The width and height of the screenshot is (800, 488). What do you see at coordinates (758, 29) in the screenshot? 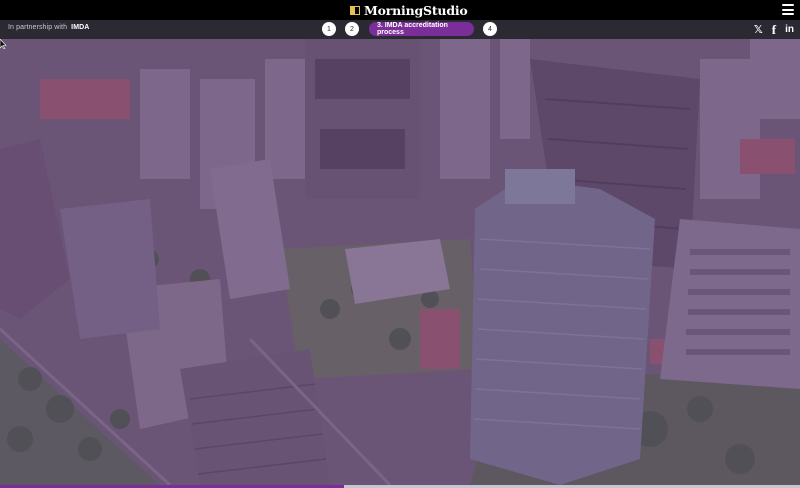
I see `x-share-icon: 𝕏` at bounding box center [758, 29].